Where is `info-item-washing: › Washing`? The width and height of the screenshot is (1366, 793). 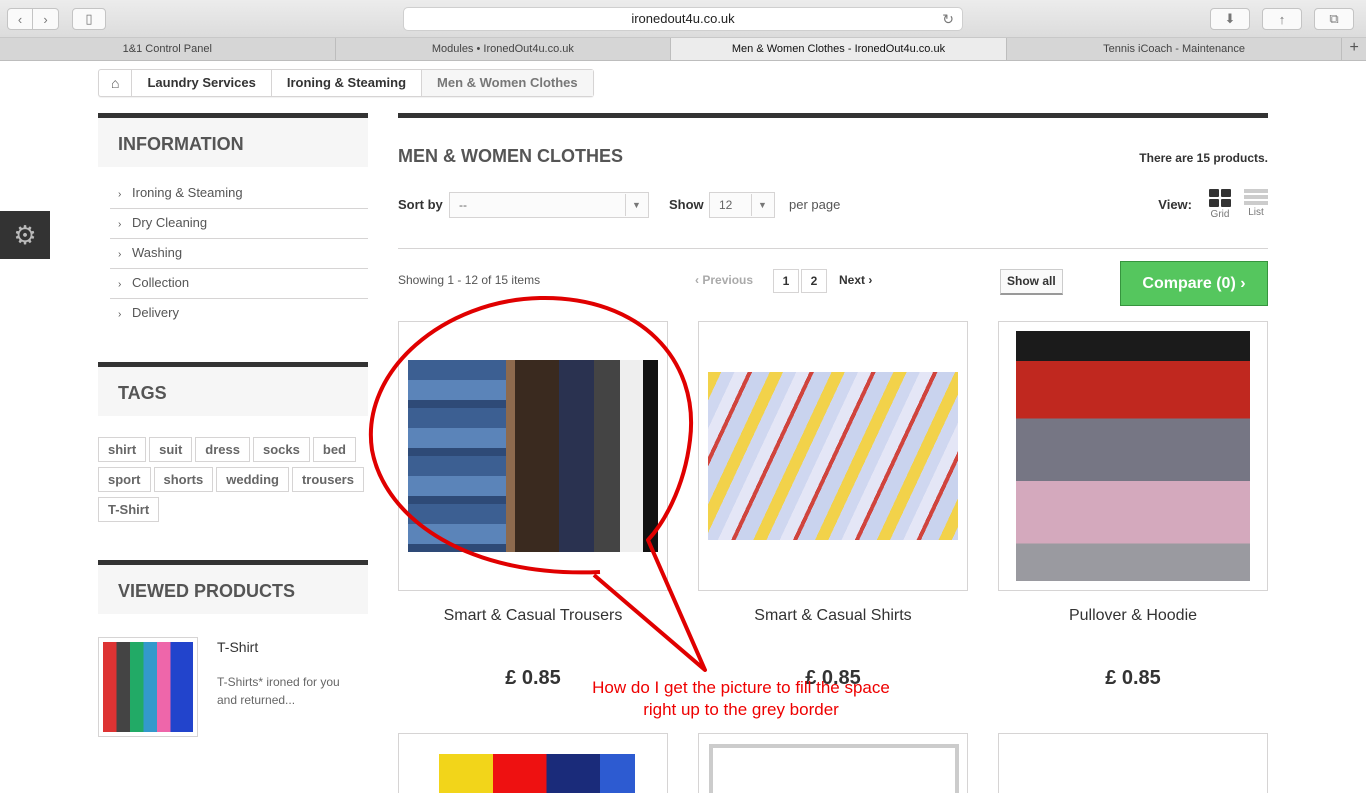 info-item-washing: › Washing is located at coordinates (239, 254).